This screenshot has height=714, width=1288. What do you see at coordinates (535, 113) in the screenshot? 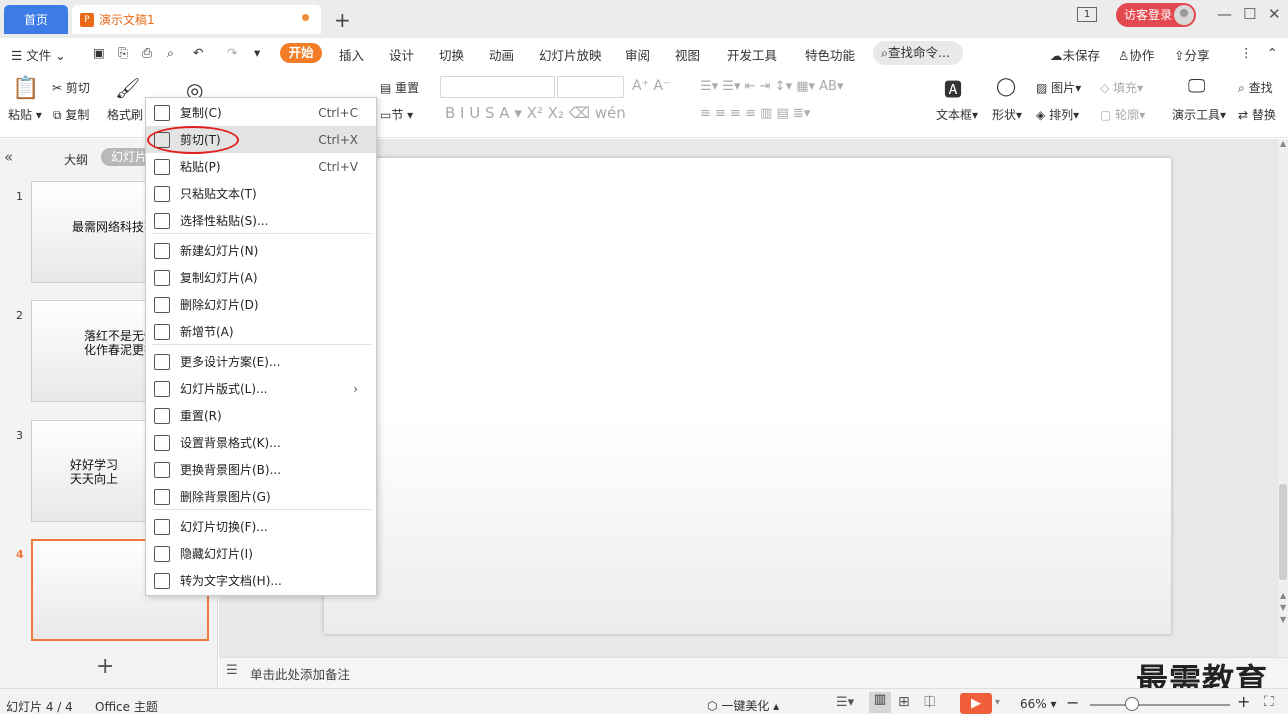
I see `text-style-icons: B I U S A ▾ X² X₂ ⌫ wén` at bounding box center [535, 113].